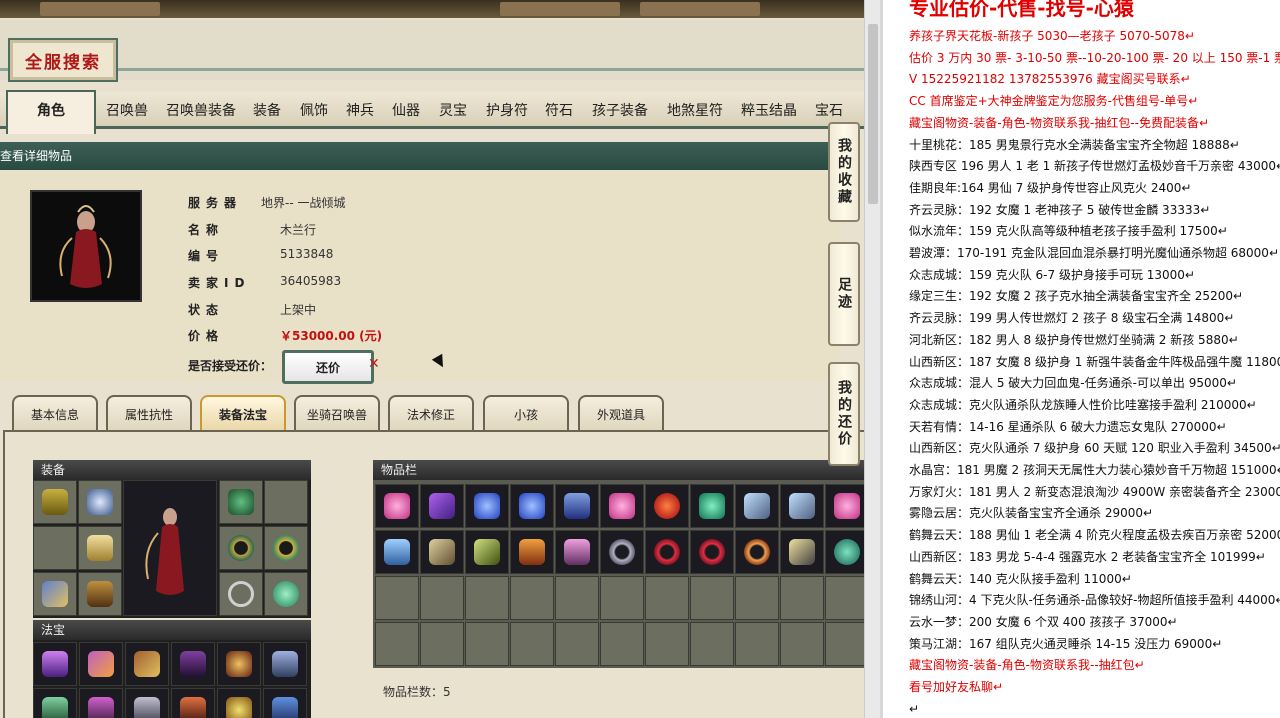  I want to click on tab-child-equipment: 孩子装备, so click(620, 110).